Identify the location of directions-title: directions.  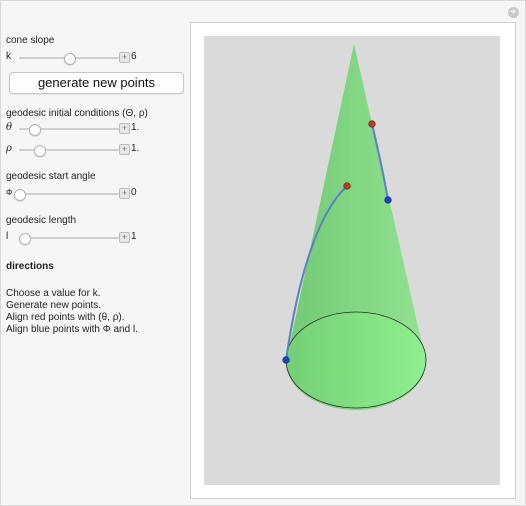
(30, 266).